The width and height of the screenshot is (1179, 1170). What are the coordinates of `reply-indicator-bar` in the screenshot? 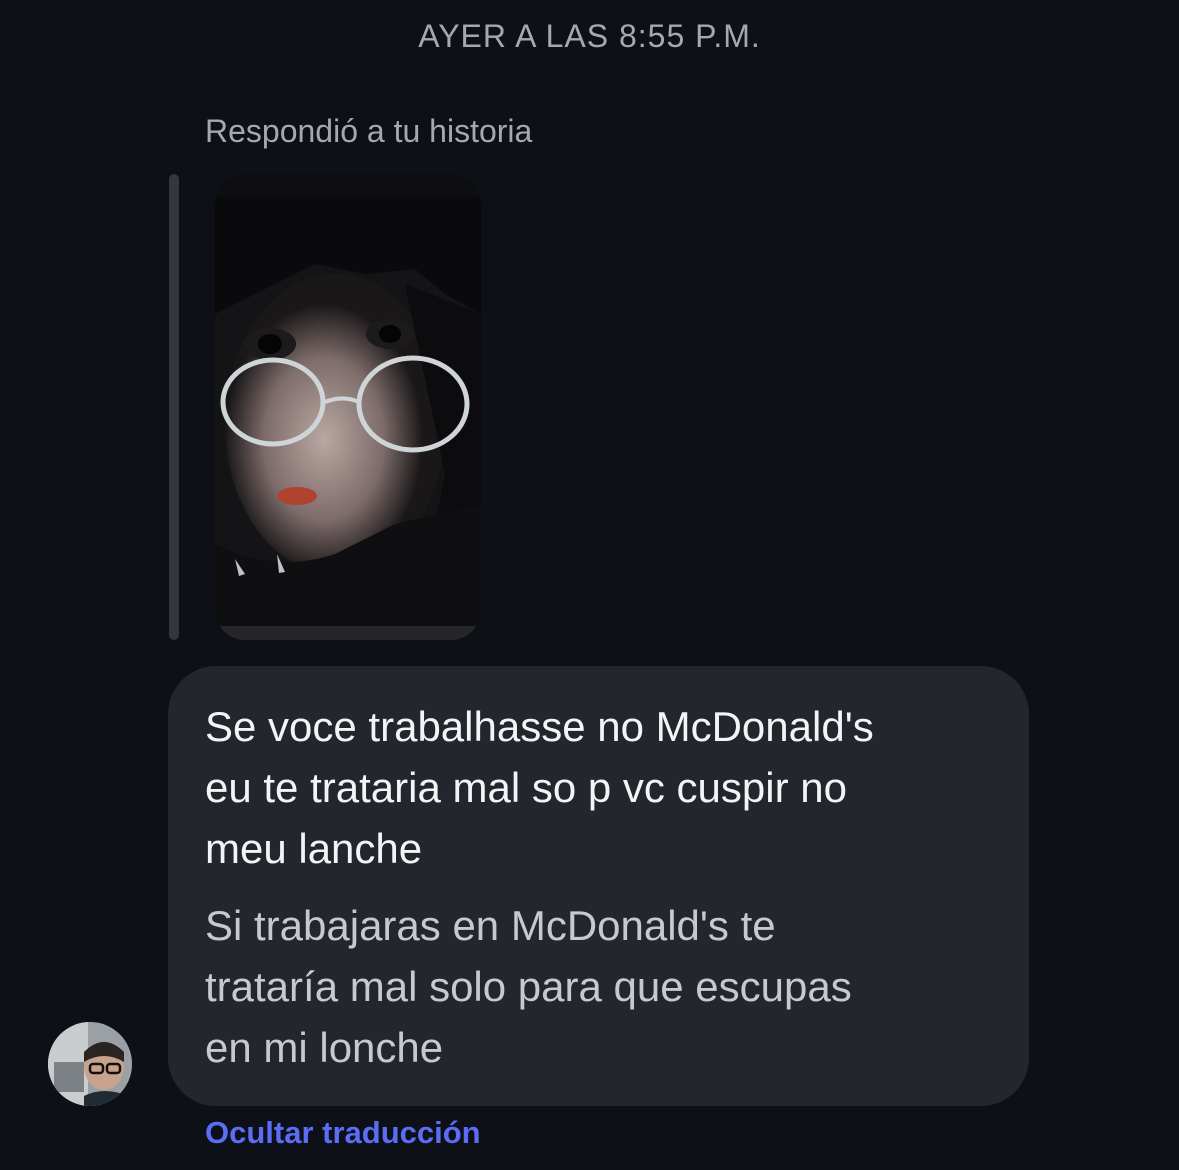 It's located at (174, 407).